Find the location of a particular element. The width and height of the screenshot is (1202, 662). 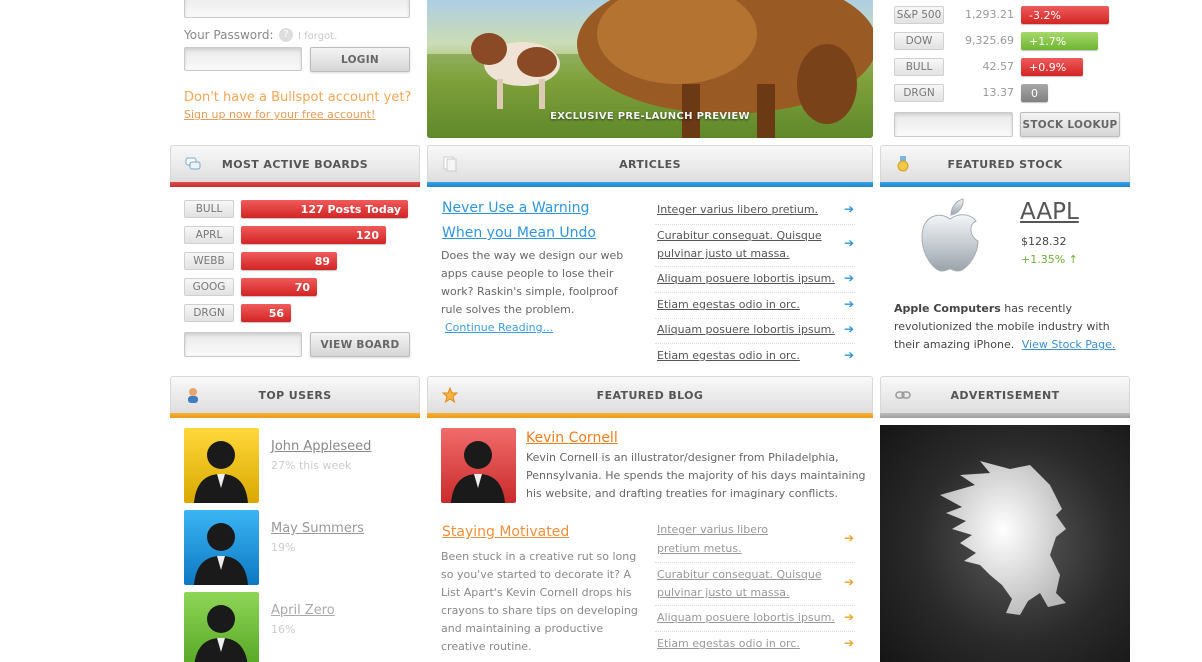

featured-blog-panel-header: FEATURED BLOG is located at coordinates (650, 394).